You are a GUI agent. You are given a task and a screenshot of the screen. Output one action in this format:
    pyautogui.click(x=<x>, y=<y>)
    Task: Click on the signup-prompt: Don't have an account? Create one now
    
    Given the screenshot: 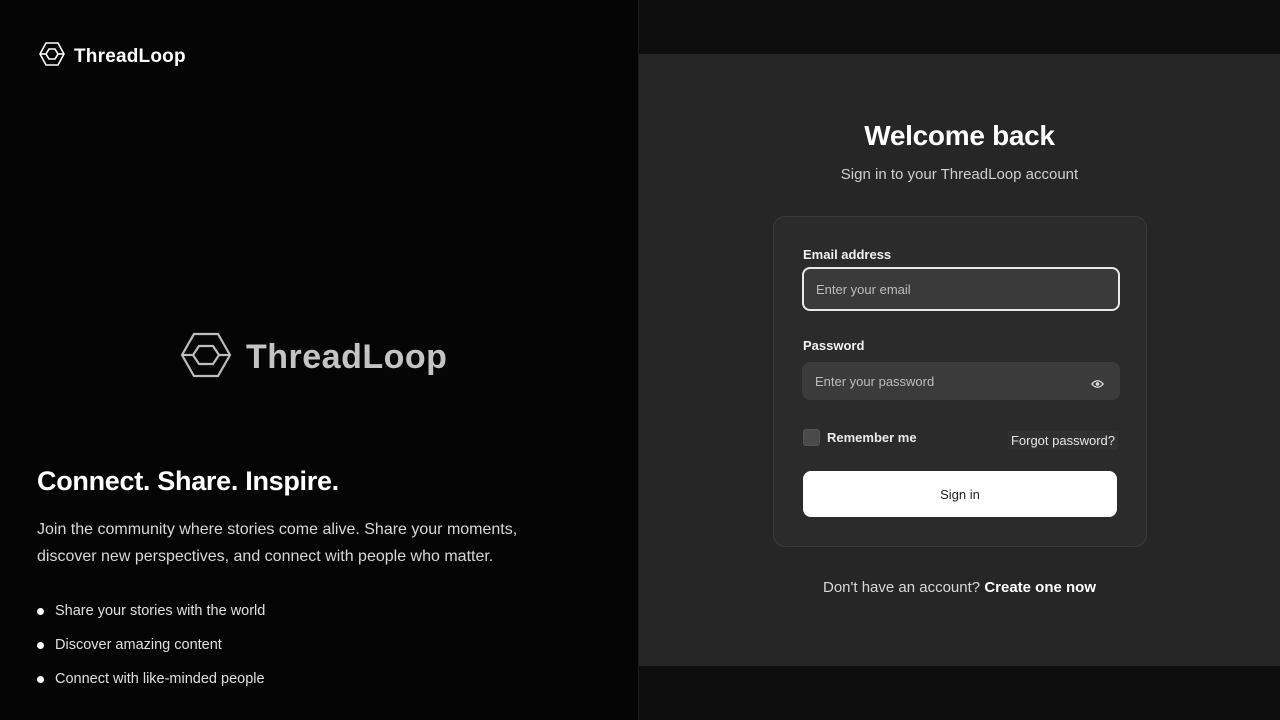 What is the action you would take?
    pyautogui.click(x=959, y=587)
    